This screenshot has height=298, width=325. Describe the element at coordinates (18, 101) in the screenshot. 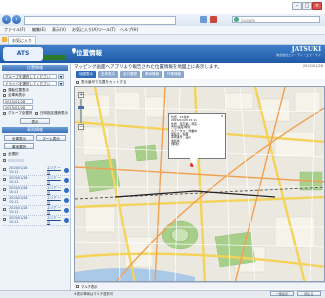

I see `date-from-input: 2015/01/28` at that location.